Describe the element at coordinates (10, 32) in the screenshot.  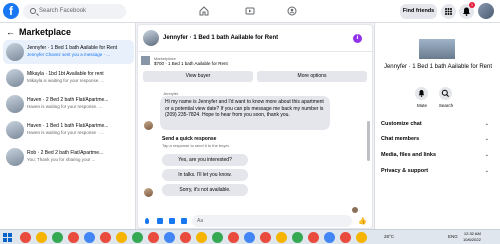
I see `back-arrow-icon: ←` at that location.